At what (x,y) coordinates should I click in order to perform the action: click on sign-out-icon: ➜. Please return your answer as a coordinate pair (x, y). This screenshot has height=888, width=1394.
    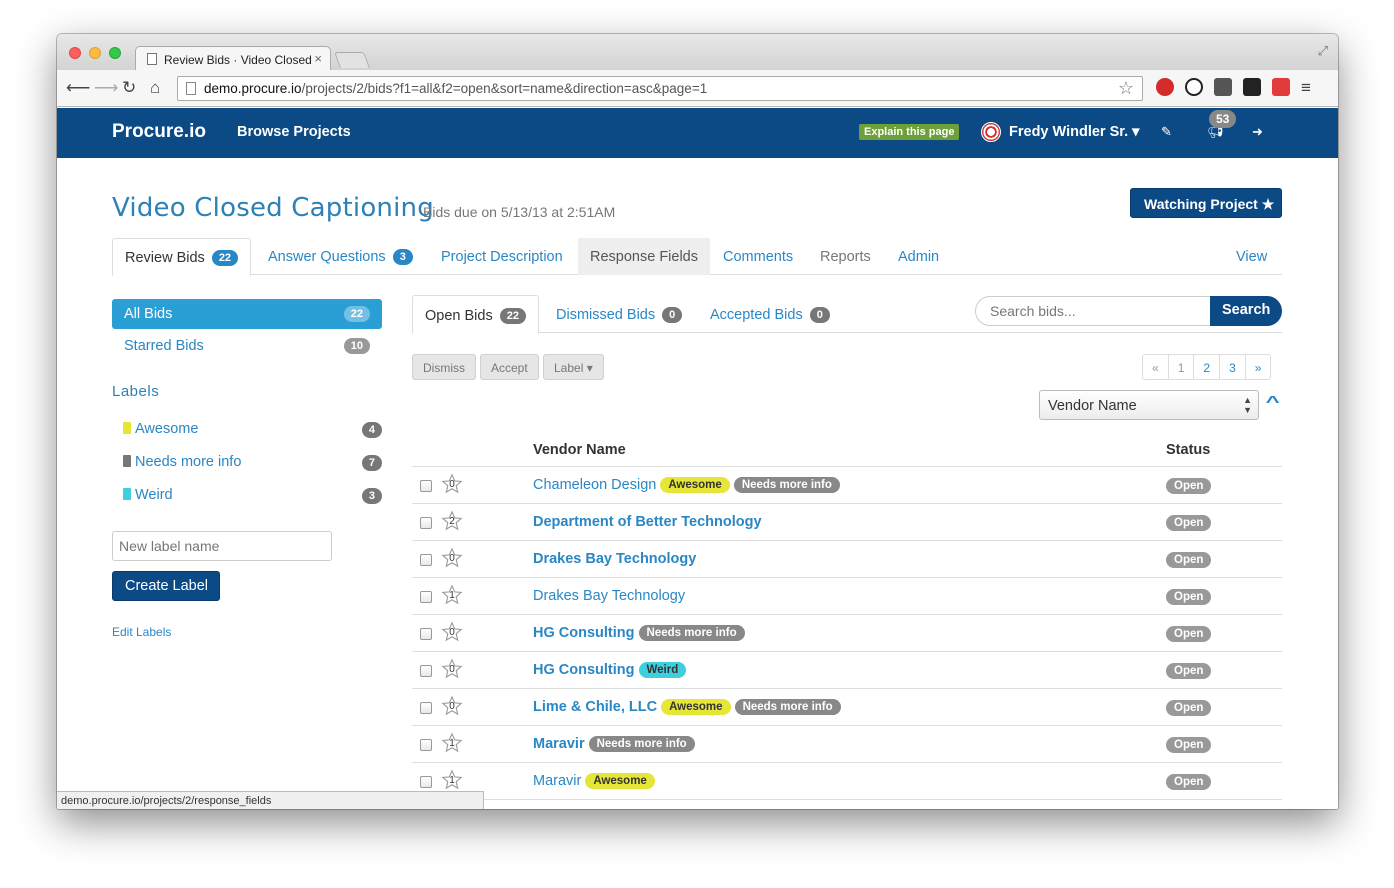
    Looking at the image, I should click on (1257, 132).